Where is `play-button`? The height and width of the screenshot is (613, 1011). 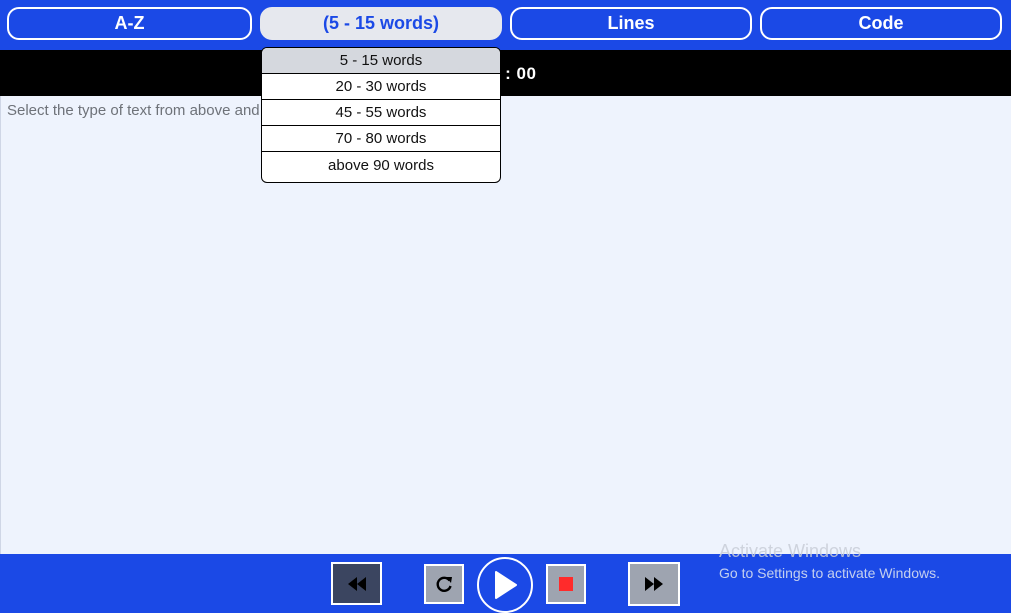
play-button is located at coordinates (505, 585).